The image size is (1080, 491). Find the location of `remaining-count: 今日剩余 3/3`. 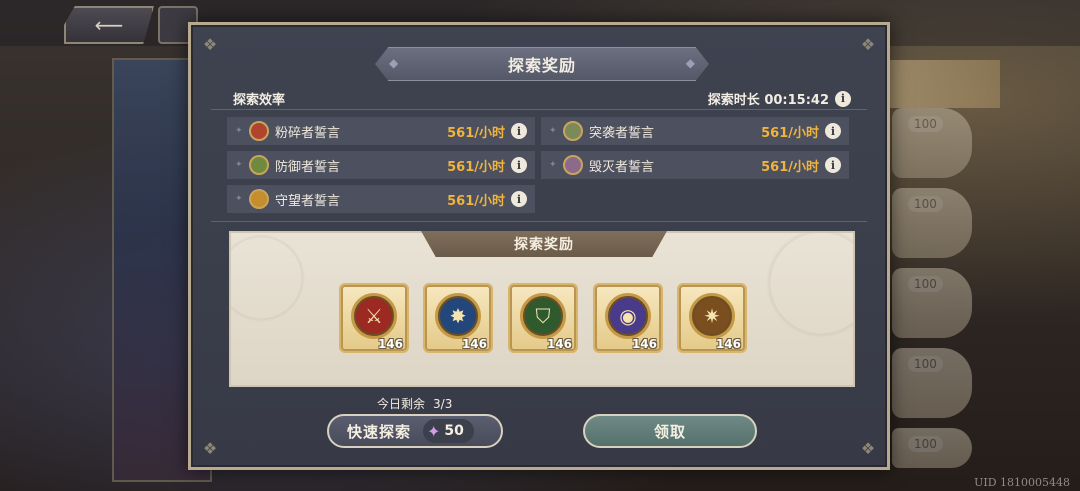

remaining-count: 今日剩余 3/3 is located at coordinates (414, 403).